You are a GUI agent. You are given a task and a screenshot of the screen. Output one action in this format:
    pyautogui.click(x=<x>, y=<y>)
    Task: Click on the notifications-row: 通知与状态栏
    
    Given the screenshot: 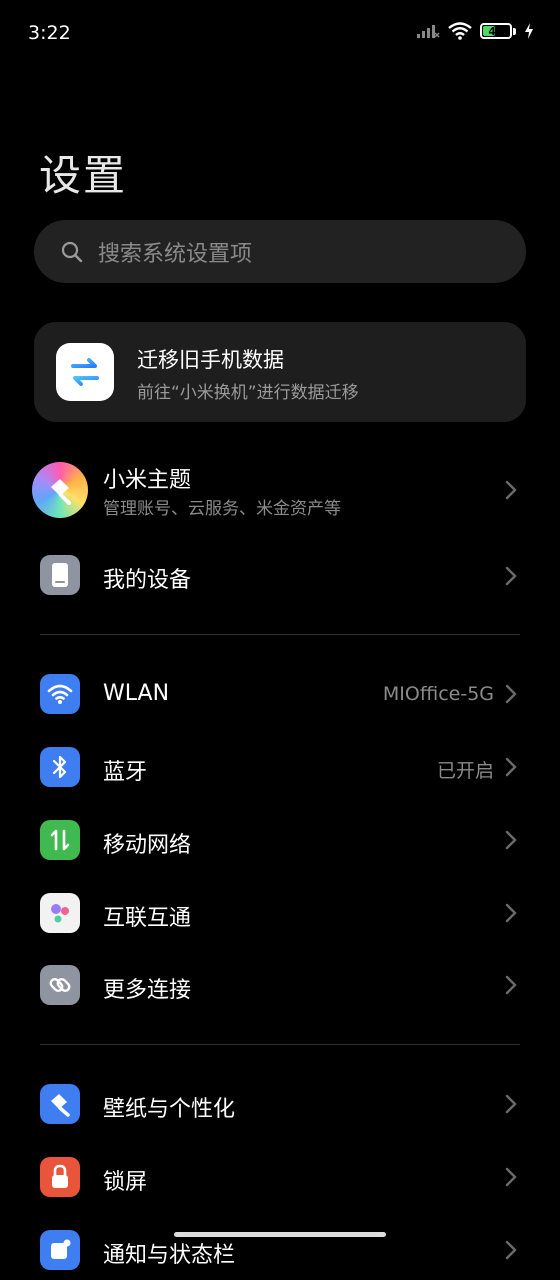 What is the action you would take?
    pyautogui.click(x=280, y=1250)
    